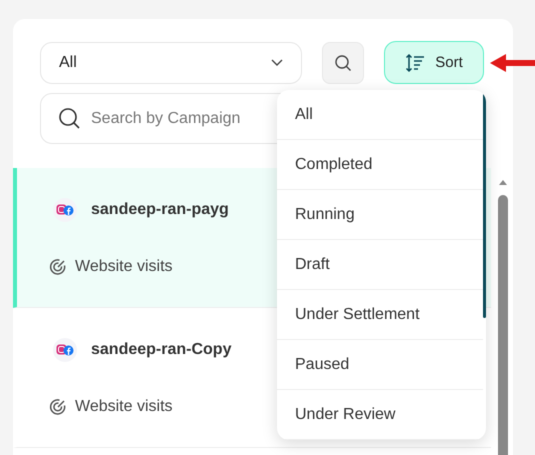  I want to click on sort-button: Sort, so click(434, 62).